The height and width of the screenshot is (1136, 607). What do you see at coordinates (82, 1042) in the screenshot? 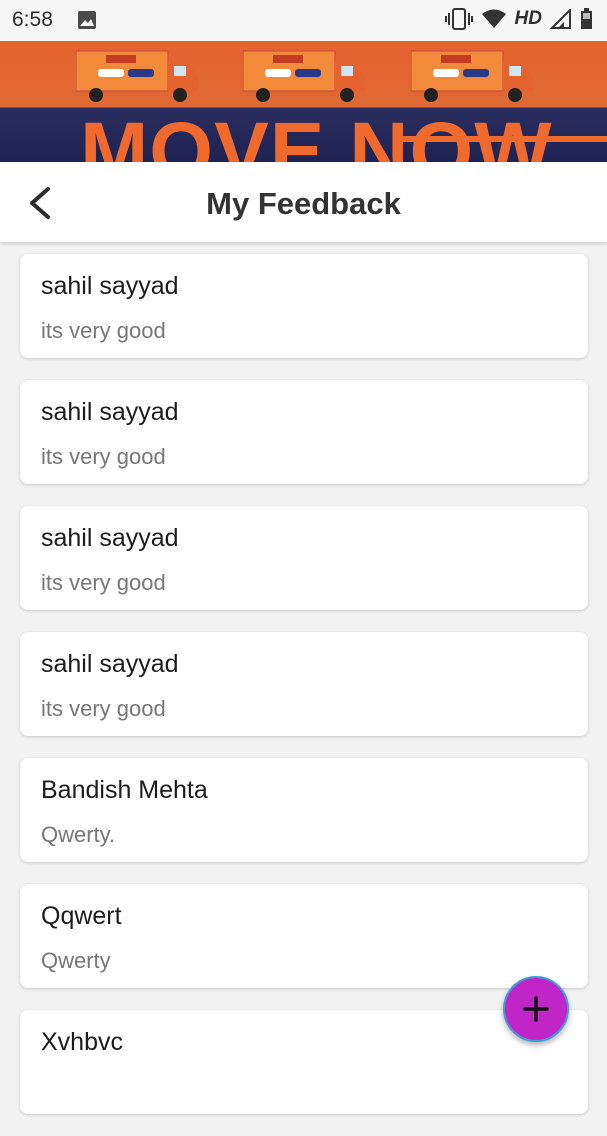
I see `feedback-author: Xvhbvc` at bounding box center [82, 1042].